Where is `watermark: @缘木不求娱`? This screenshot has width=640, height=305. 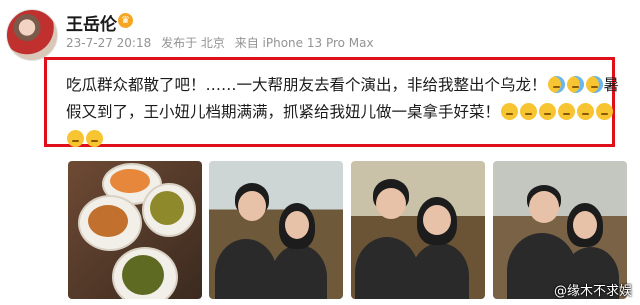 watermark: @缘木不求娱 is located at coordinates (592, 291).